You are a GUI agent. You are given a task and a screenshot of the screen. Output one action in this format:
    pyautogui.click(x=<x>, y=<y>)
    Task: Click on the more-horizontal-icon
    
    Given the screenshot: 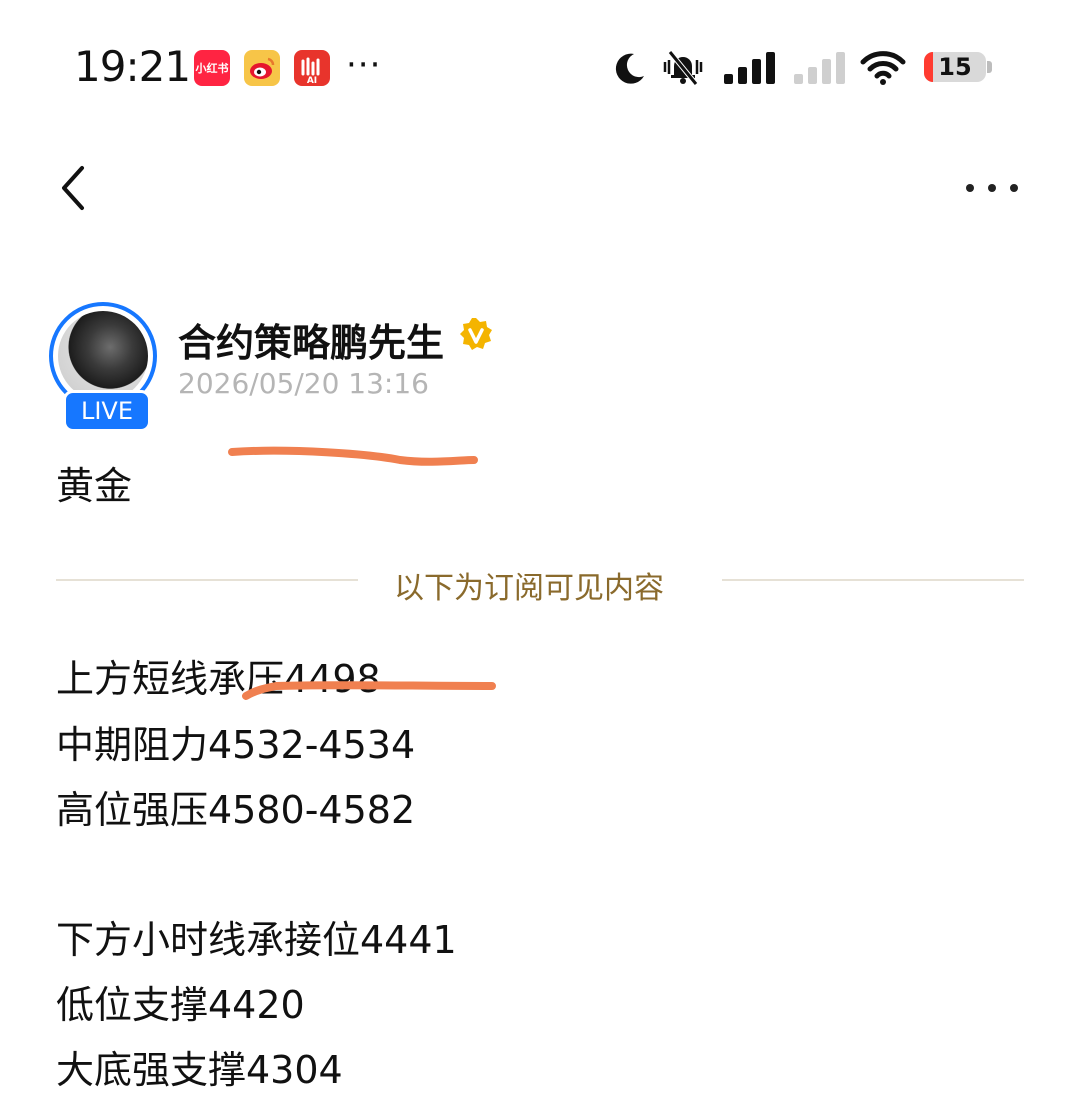 What is the action you would take?
    pyautogui.click(x=992, y=188)
    